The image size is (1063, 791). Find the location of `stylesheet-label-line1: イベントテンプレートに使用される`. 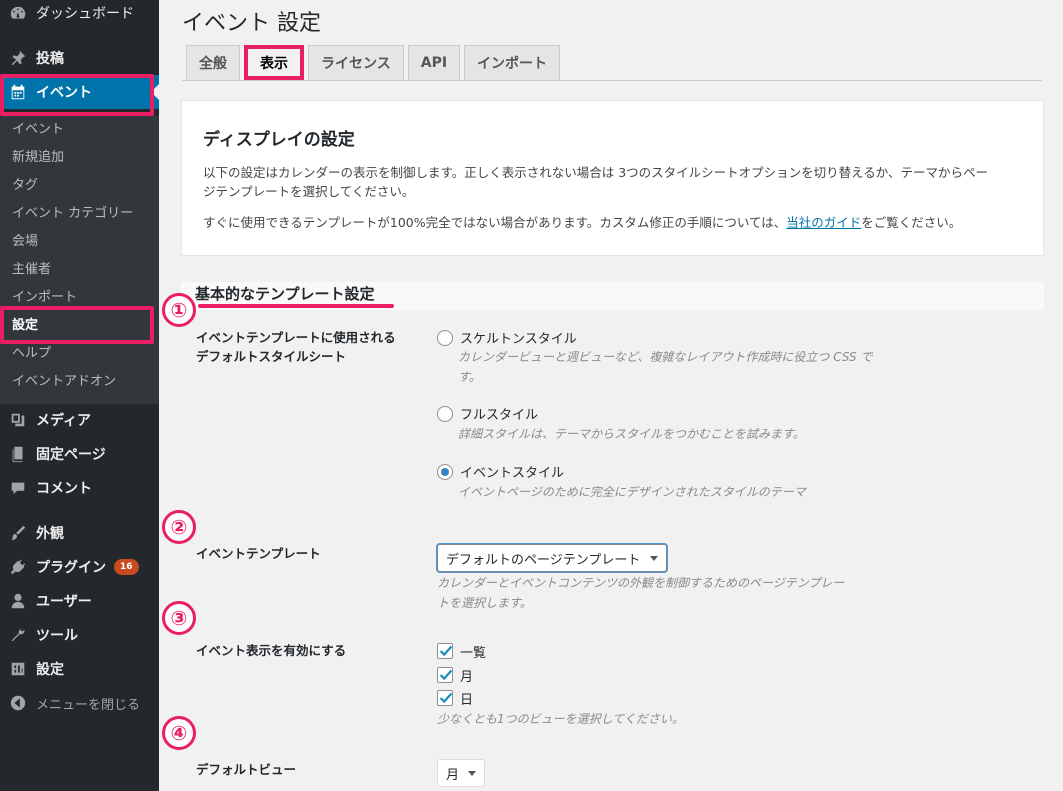

stylesheet-label-line1: イベントテンプレートに使用される is located at coordinates (296, 337).